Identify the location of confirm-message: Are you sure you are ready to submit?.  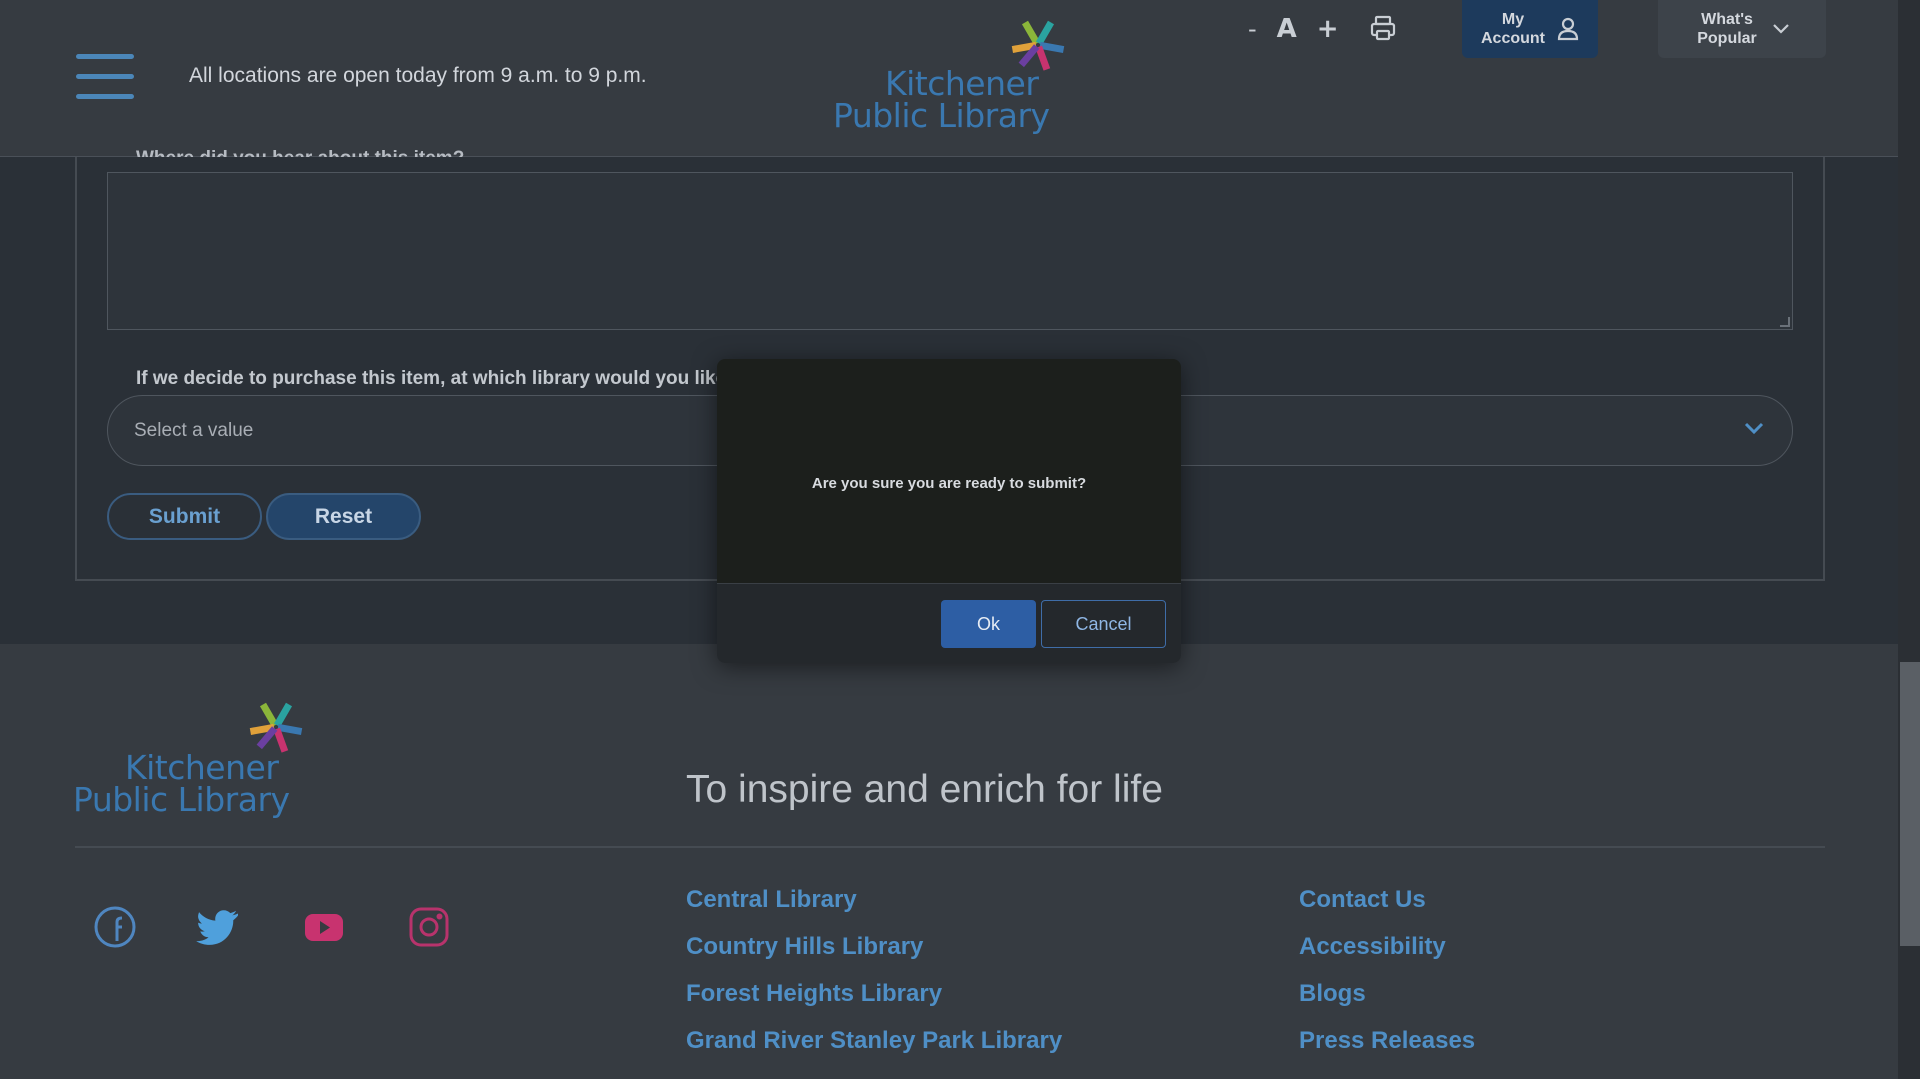
(949, 483).